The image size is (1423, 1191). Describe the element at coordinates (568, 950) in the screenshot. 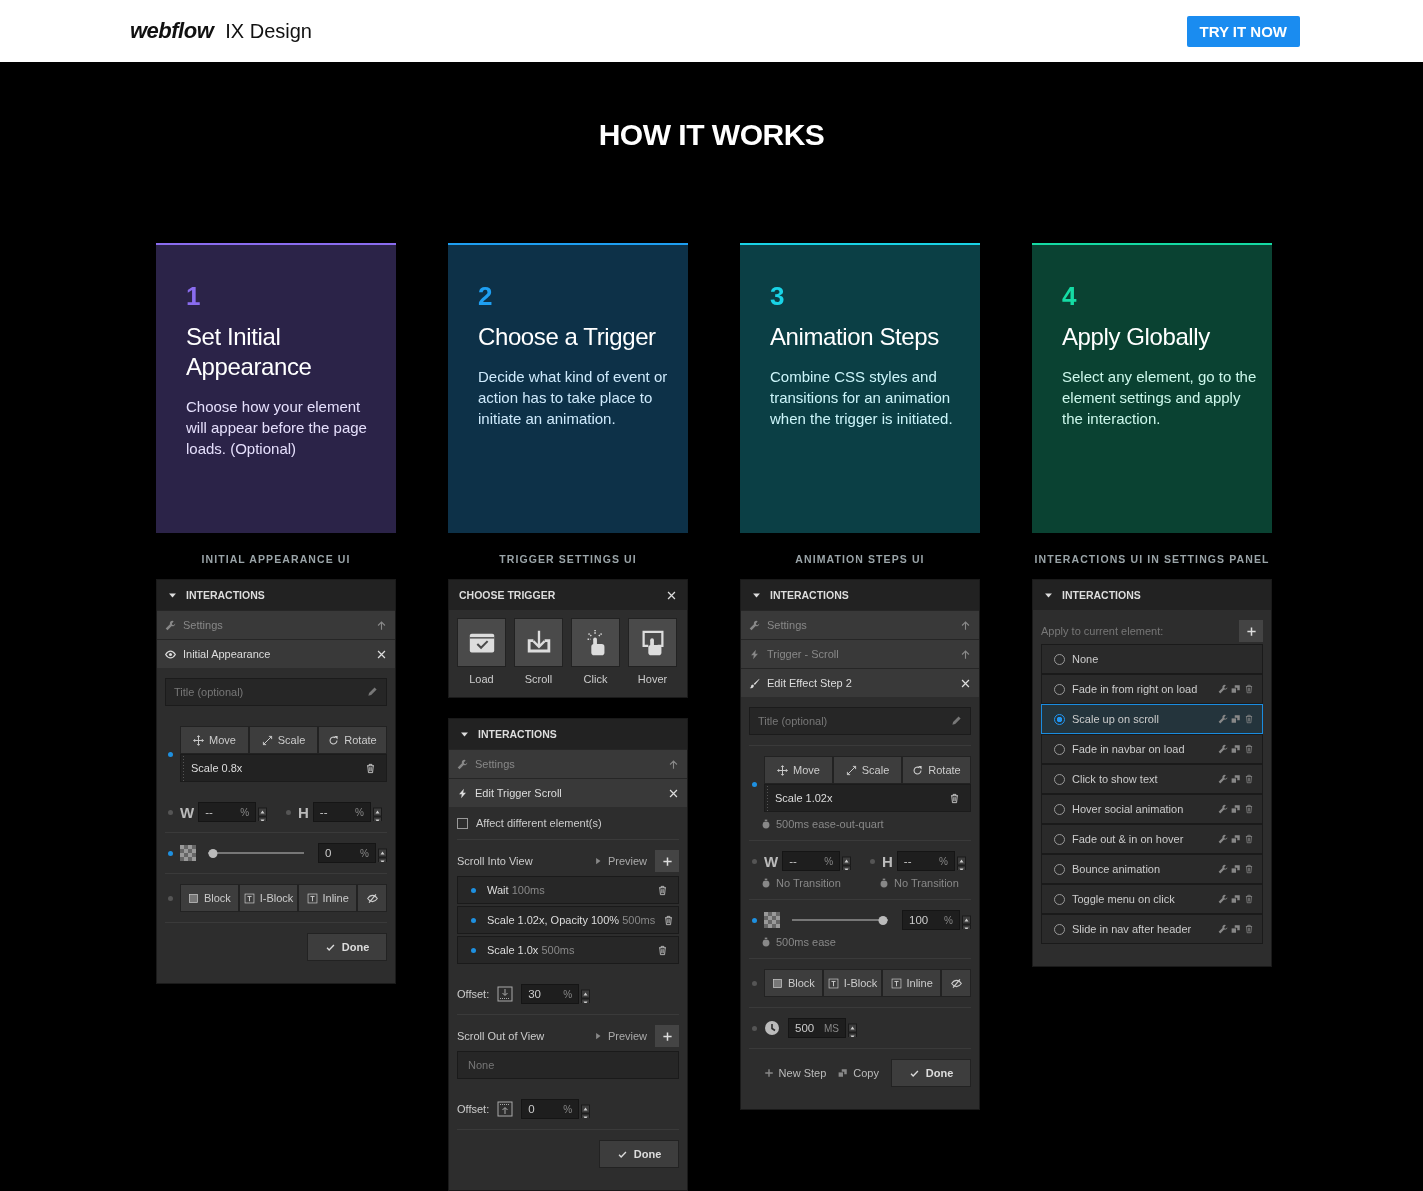

I see `step-item: Scale 1.0x 500ms` at that location.